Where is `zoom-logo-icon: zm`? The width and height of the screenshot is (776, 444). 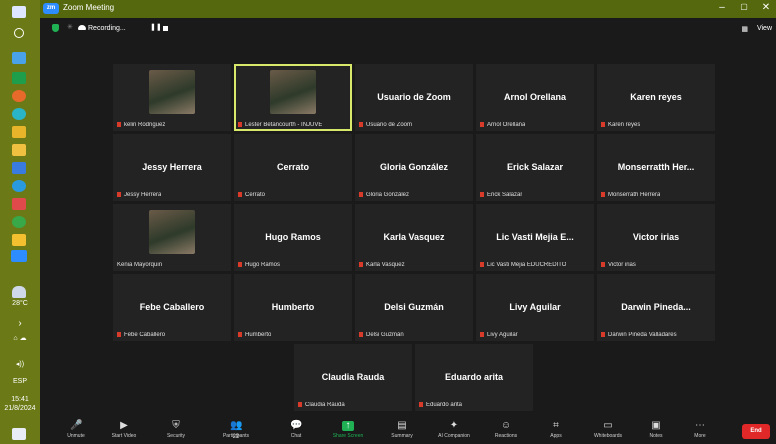 zoom-logo-icon: zm is located at coordinates (51, 8).